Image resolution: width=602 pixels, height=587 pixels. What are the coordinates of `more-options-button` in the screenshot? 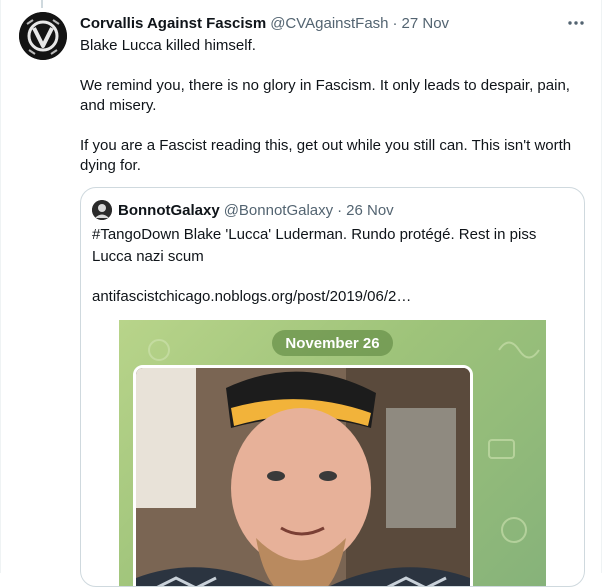 It's located at (576, 23).